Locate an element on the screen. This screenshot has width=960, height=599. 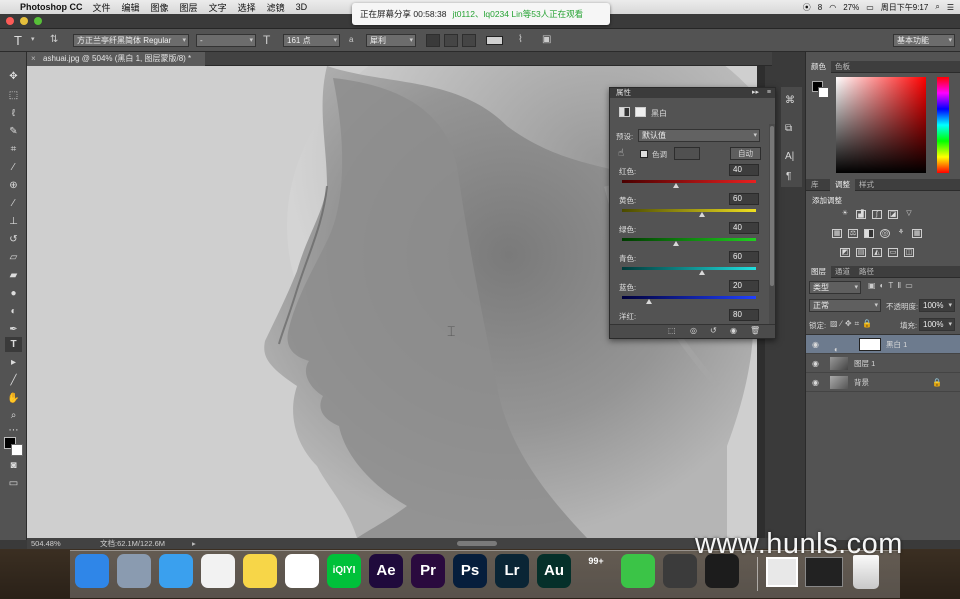
battery-level: 27% is located at coordinates (851, 7).